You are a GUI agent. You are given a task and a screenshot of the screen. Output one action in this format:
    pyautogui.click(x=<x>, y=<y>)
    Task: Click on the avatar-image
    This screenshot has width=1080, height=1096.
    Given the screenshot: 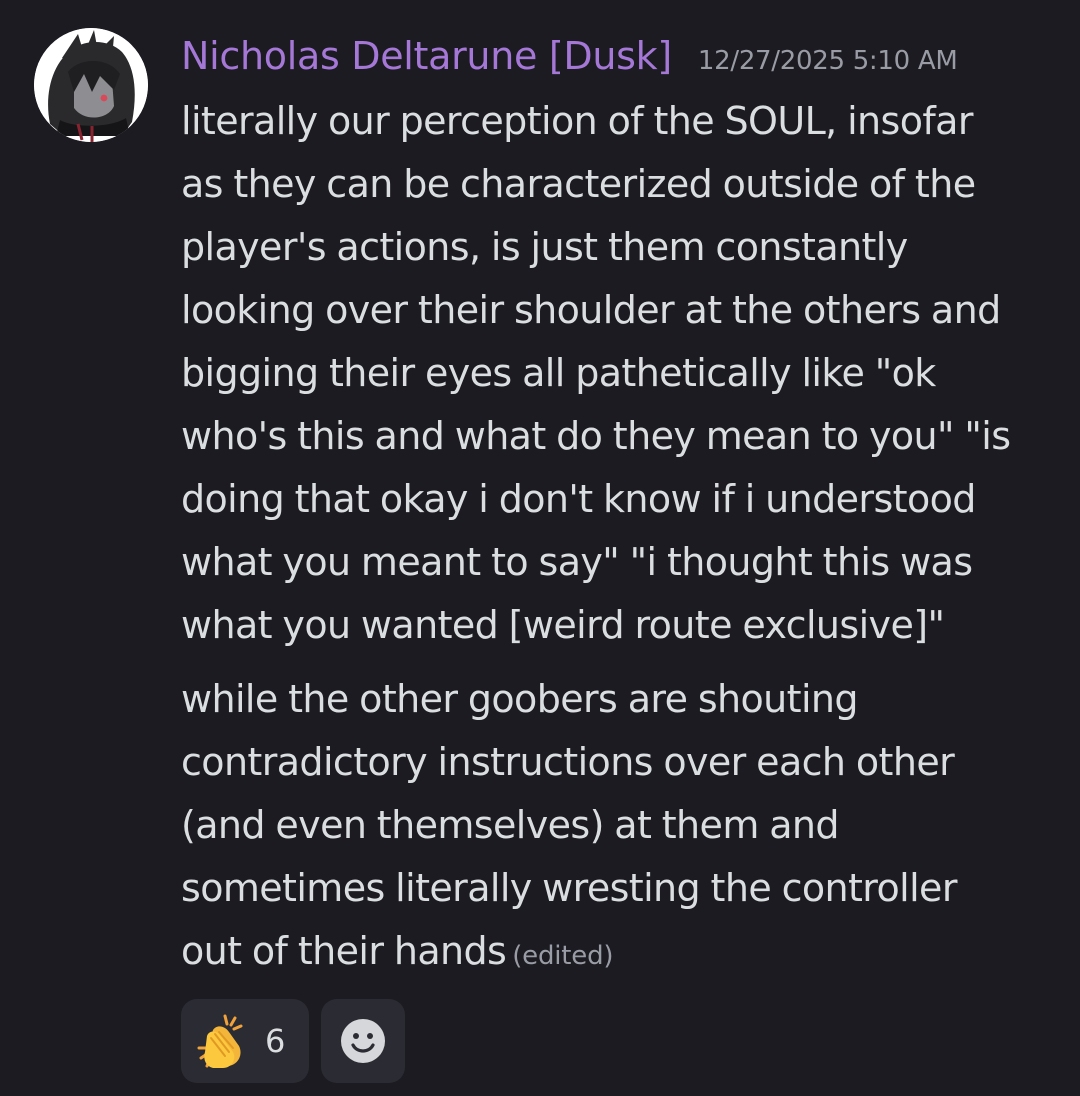 What is the action you would take?
    pyautogui.click(x=91, y=85)
    